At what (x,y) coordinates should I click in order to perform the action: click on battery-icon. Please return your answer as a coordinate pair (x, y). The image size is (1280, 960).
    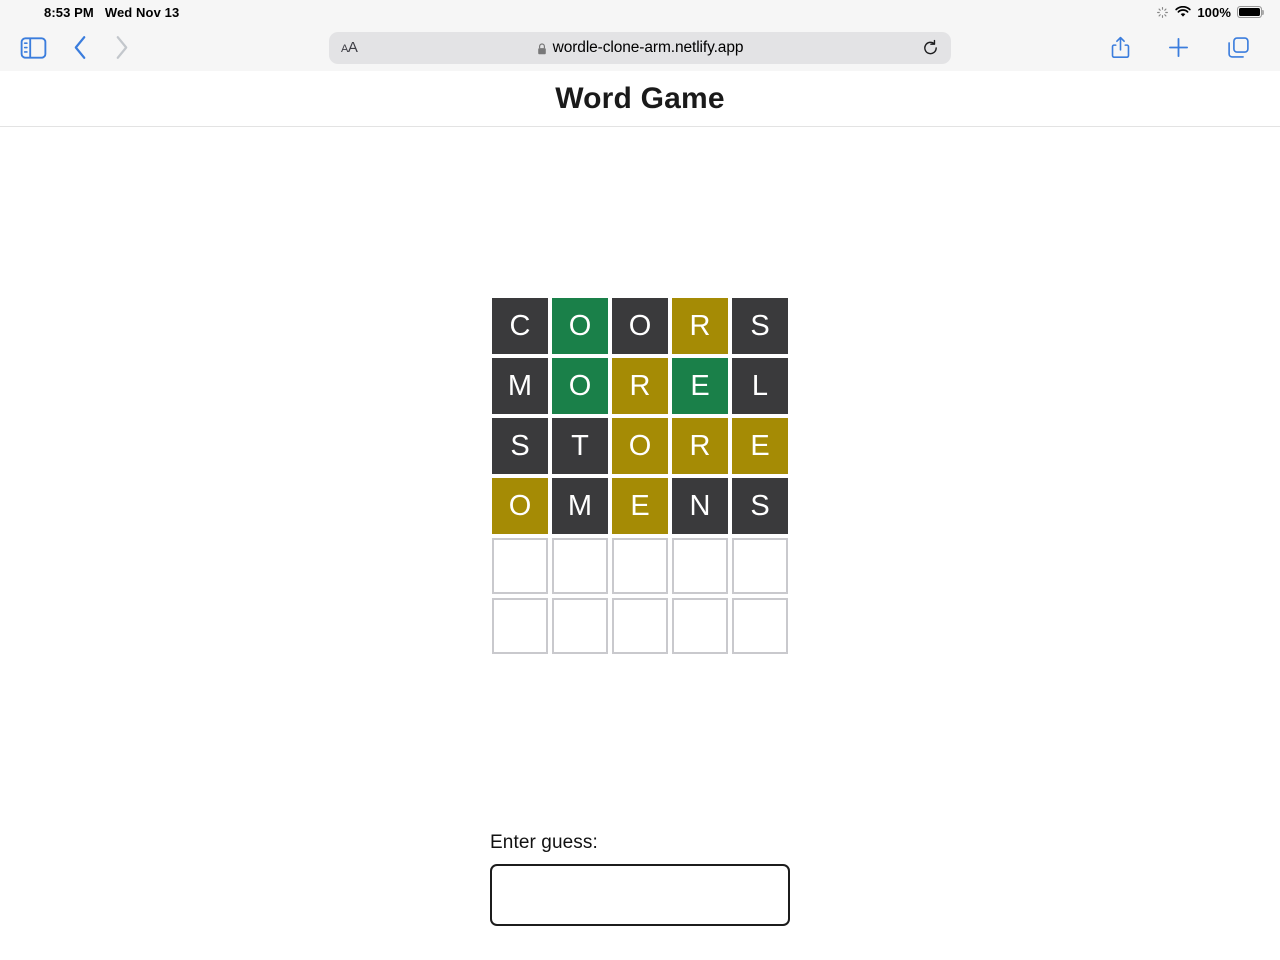
    Looking at the image, I should click on (1251, 12).